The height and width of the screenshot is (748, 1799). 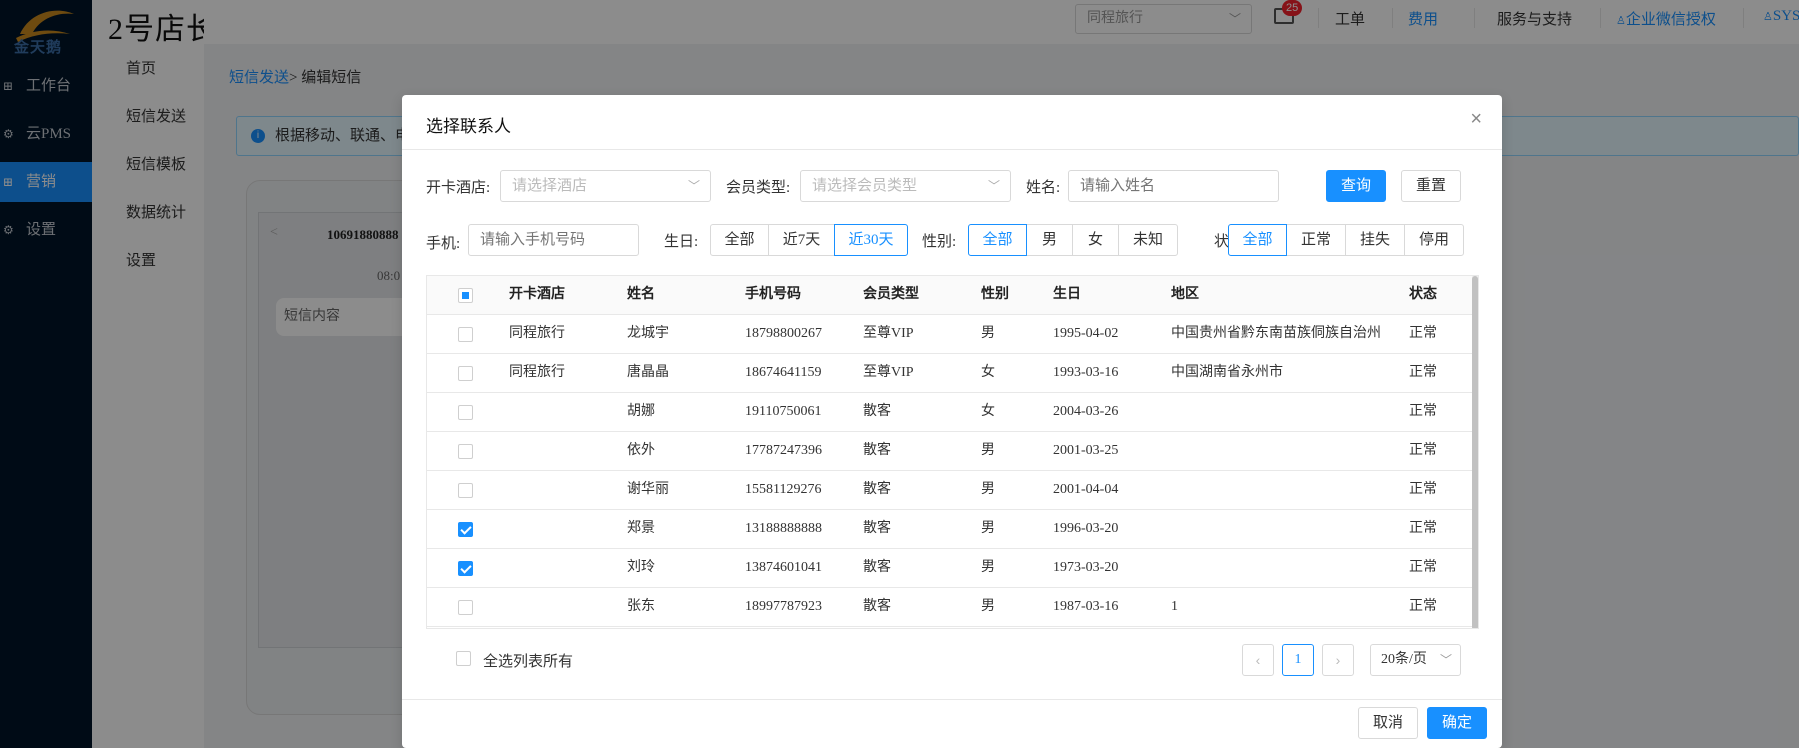 I want to click on status-option-1: 全部, so click(x=1257, y=240).